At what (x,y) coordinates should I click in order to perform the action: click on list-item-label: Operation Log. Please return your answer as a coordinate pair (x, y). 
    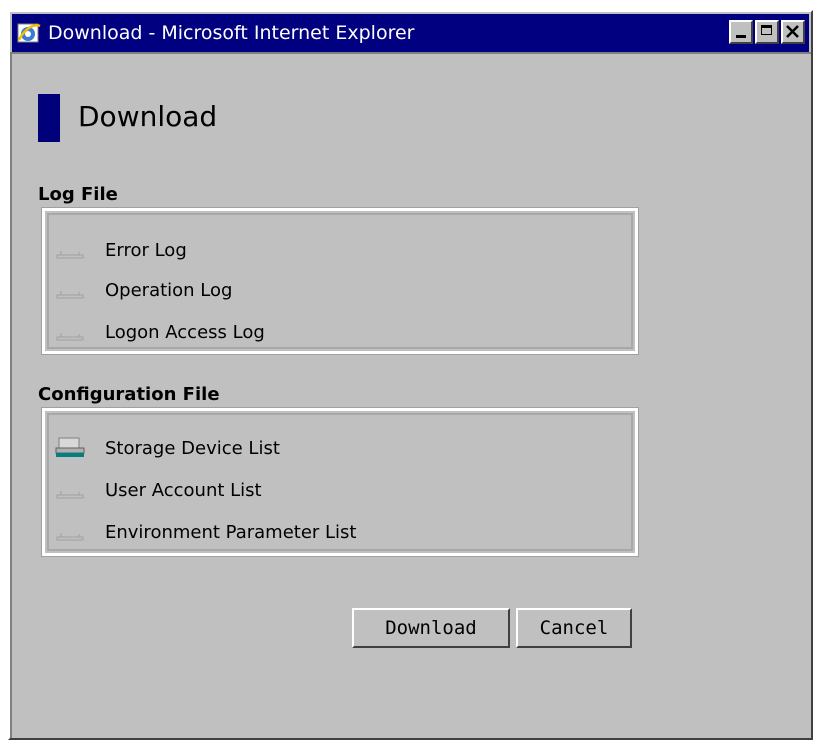
    Looking at the image, I should click on (169, 290).